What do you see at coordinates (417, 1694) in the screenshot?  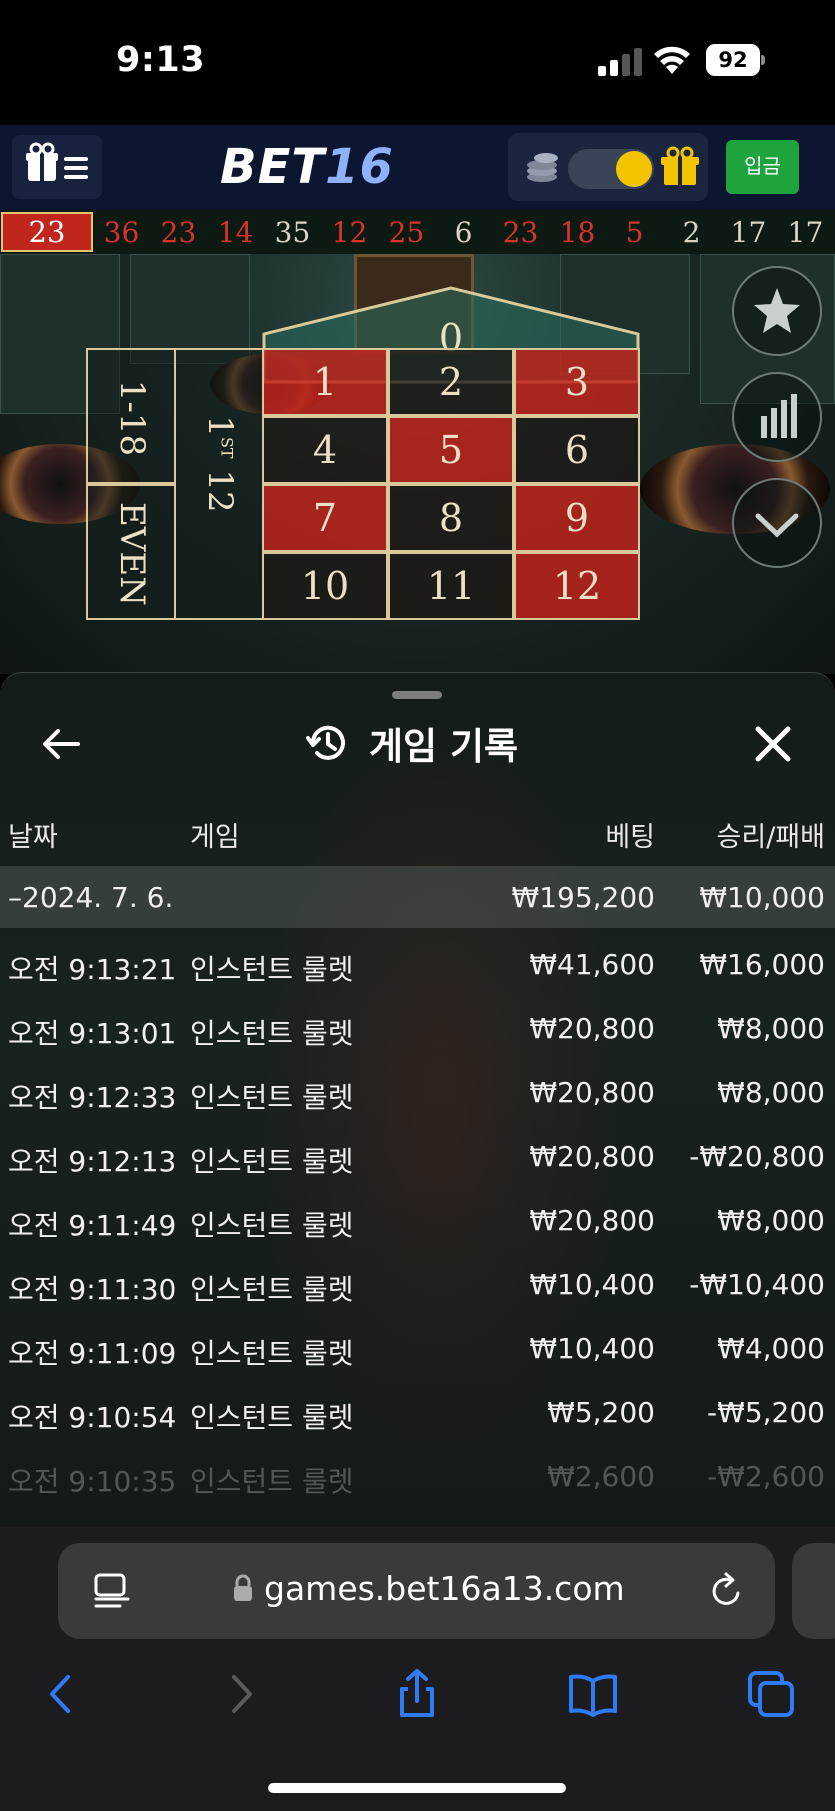 I see `share-icon` at bounding box center [417, 1694].